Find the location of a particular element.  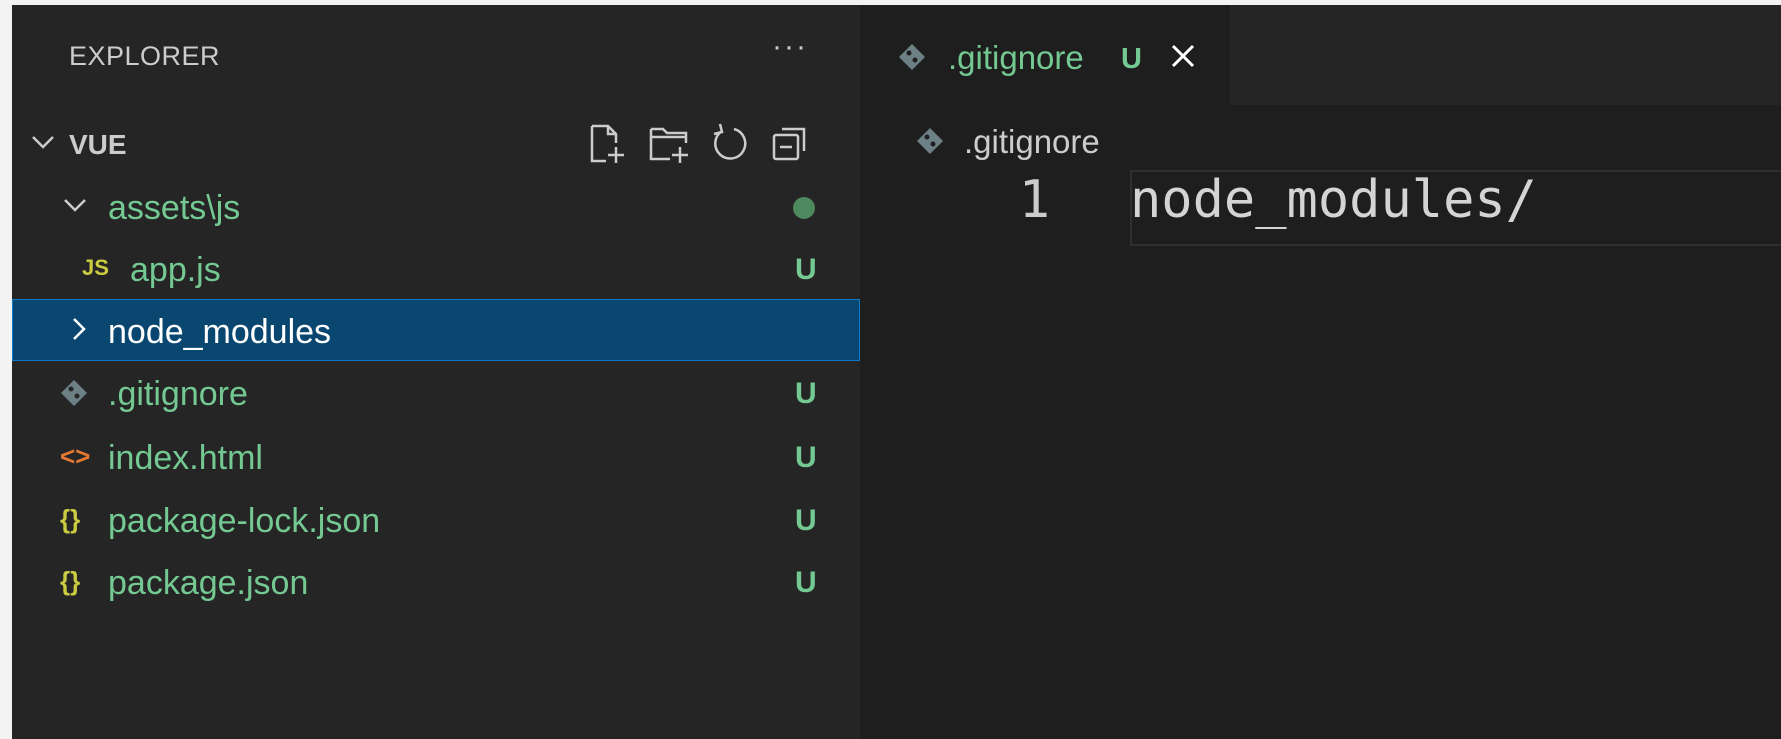

code-line-text: node_modules/ is located at coordinates (1333, 200).